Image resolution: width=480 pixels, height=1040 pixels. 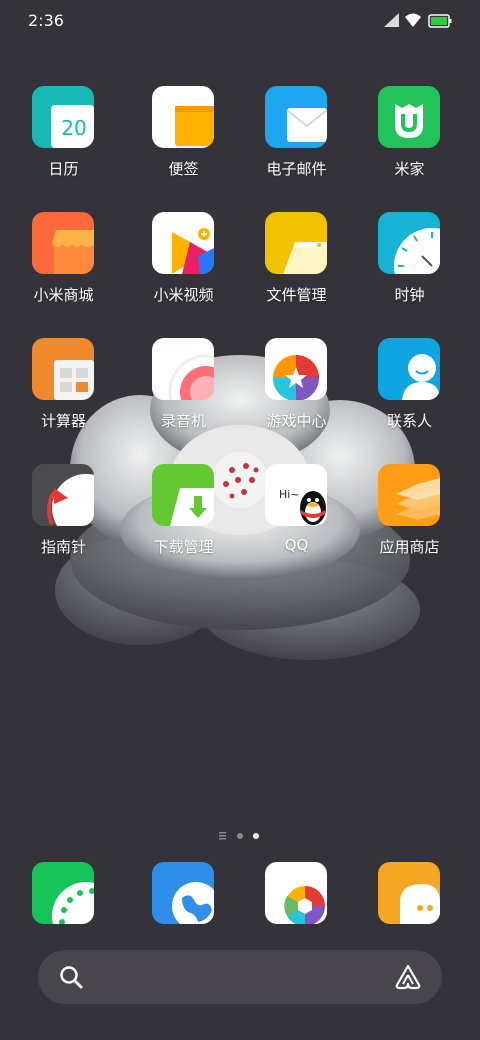 I want to click on qq-greeting: Hi~, so click(x=289, y=494).